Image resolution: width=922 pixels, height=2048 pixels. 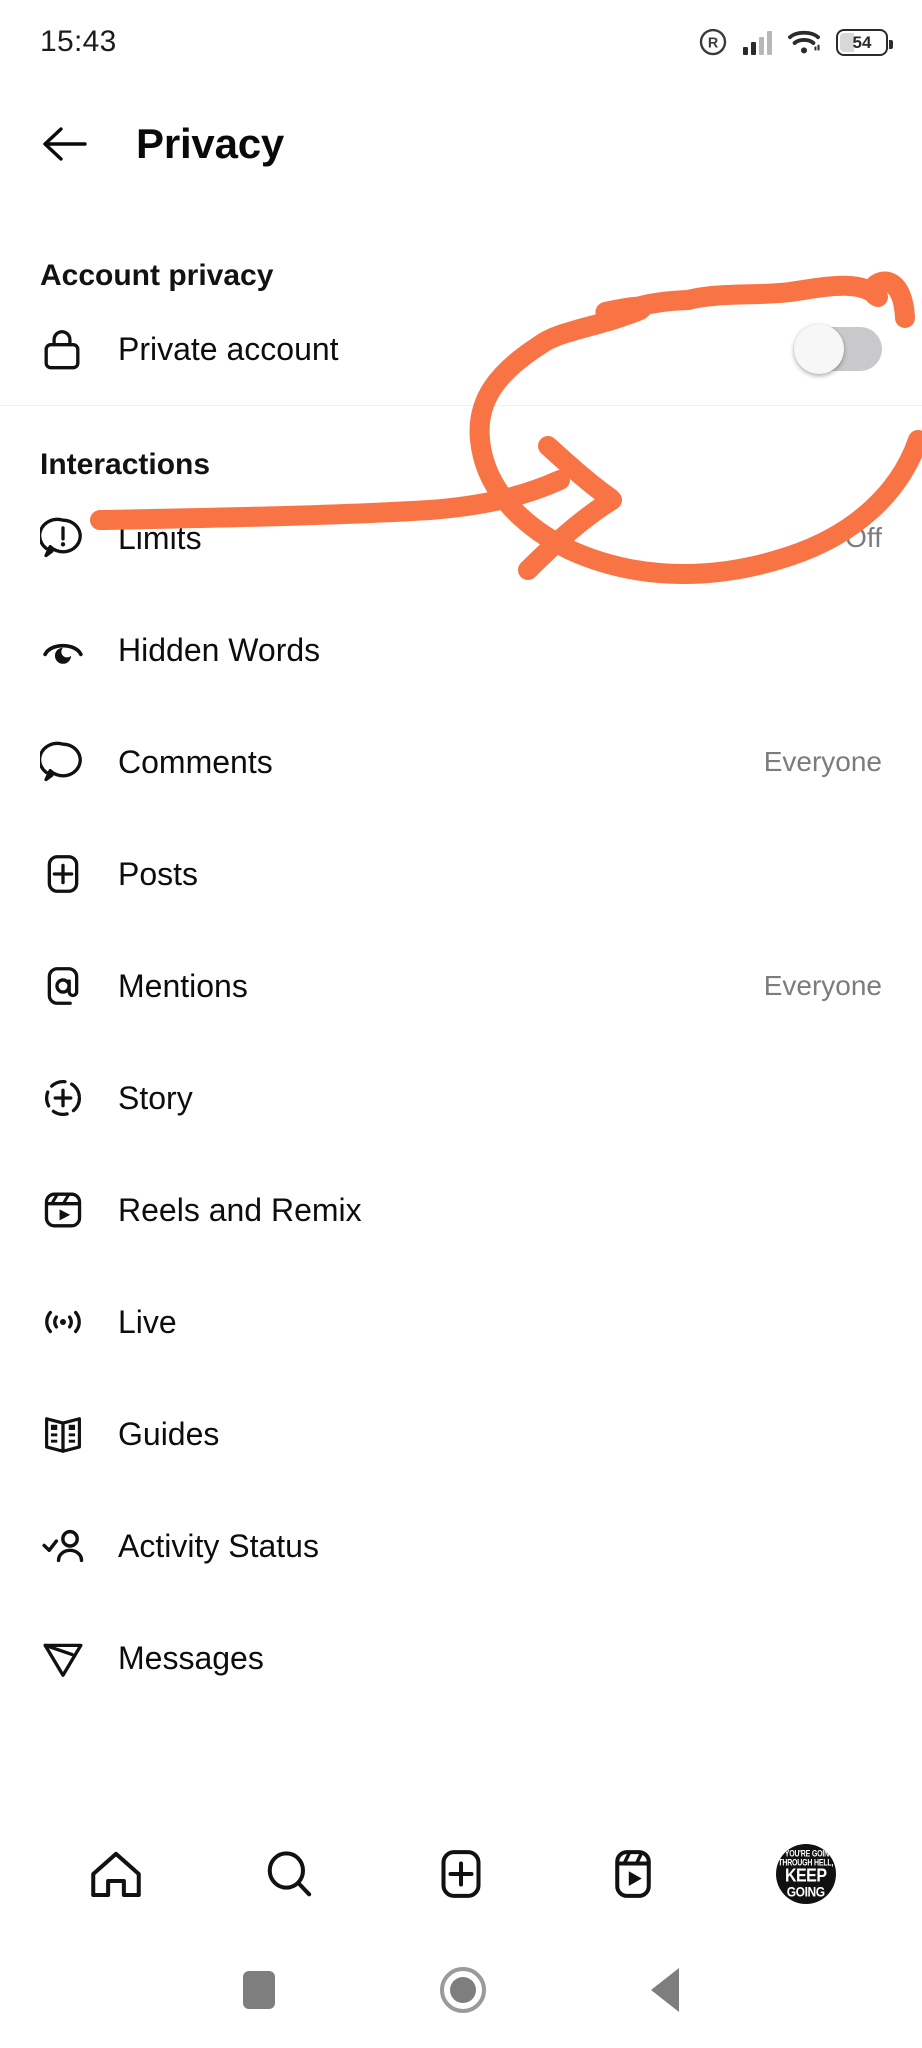 I want to click on row-private-account: Private account, so click(x=461, y=349).